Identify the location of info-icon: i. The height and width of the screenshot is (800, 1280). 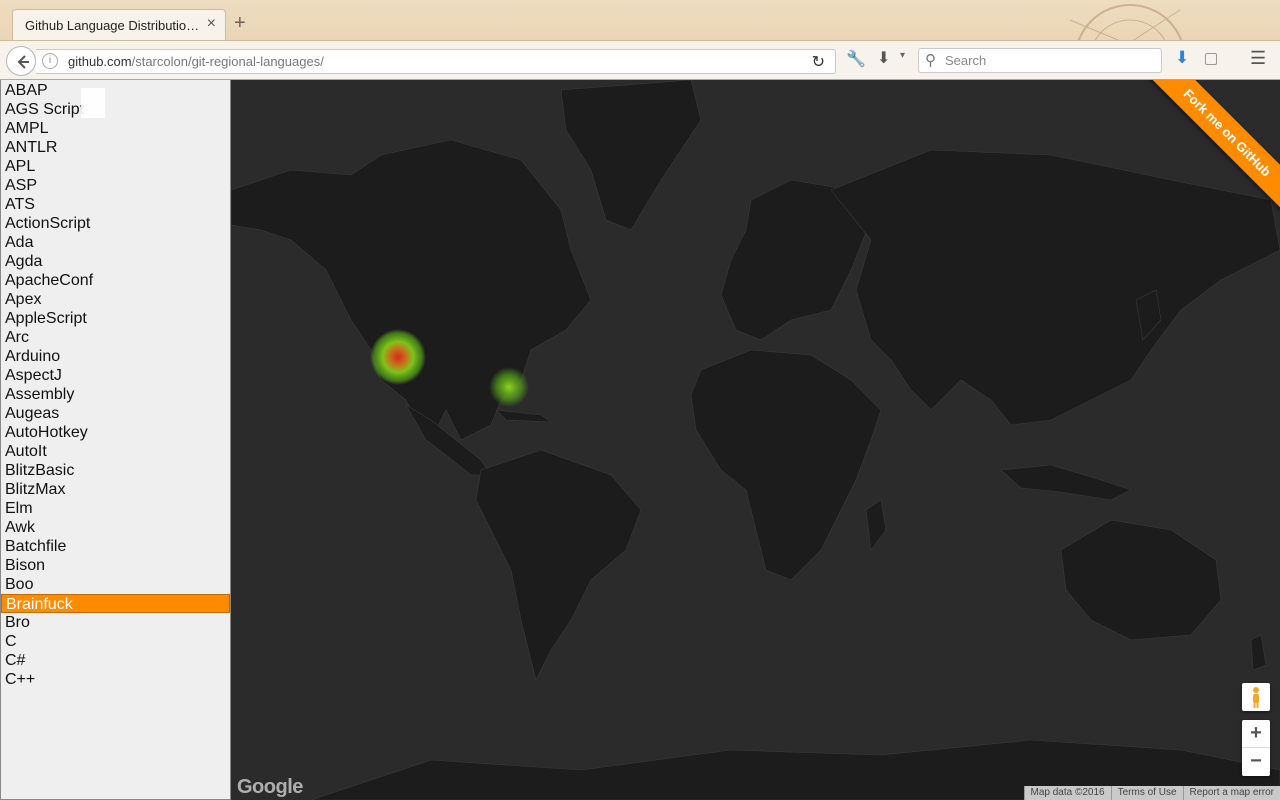
(50, 61).